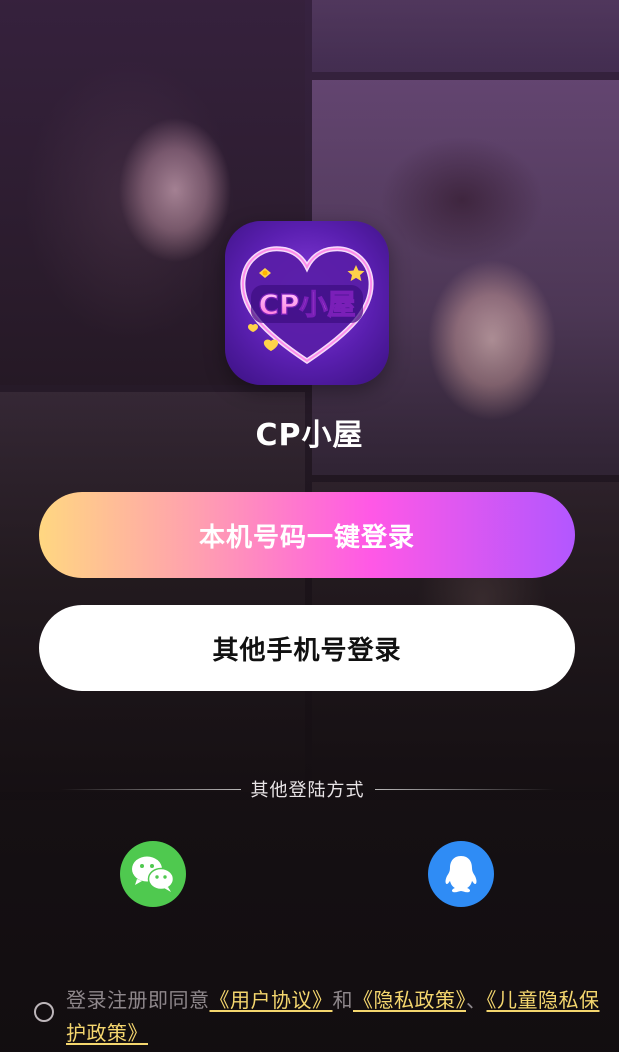 The width and height of the screenshot is (619, 1052). What do you see at coordinates (409, 1000) in the screenshot?
I see `privacy-policy-link: 《隐私政策》` at bounding box center [409, 1000].